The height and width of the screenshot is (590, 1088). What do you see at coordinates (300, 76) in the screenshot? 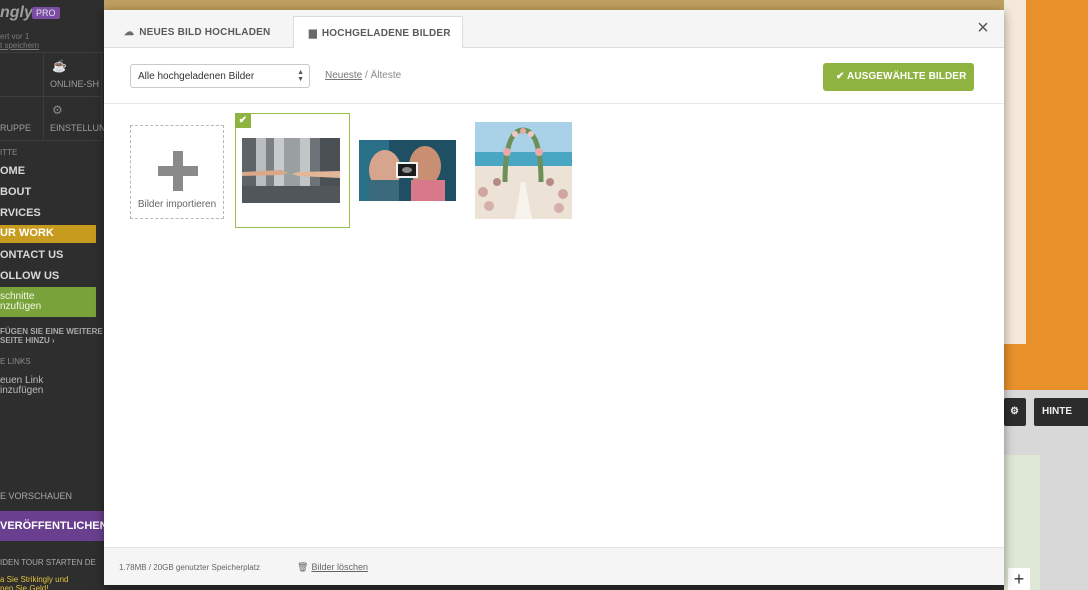
I see `select-arrows-icon: ▲ ▼` at bounding box center [300, 76].